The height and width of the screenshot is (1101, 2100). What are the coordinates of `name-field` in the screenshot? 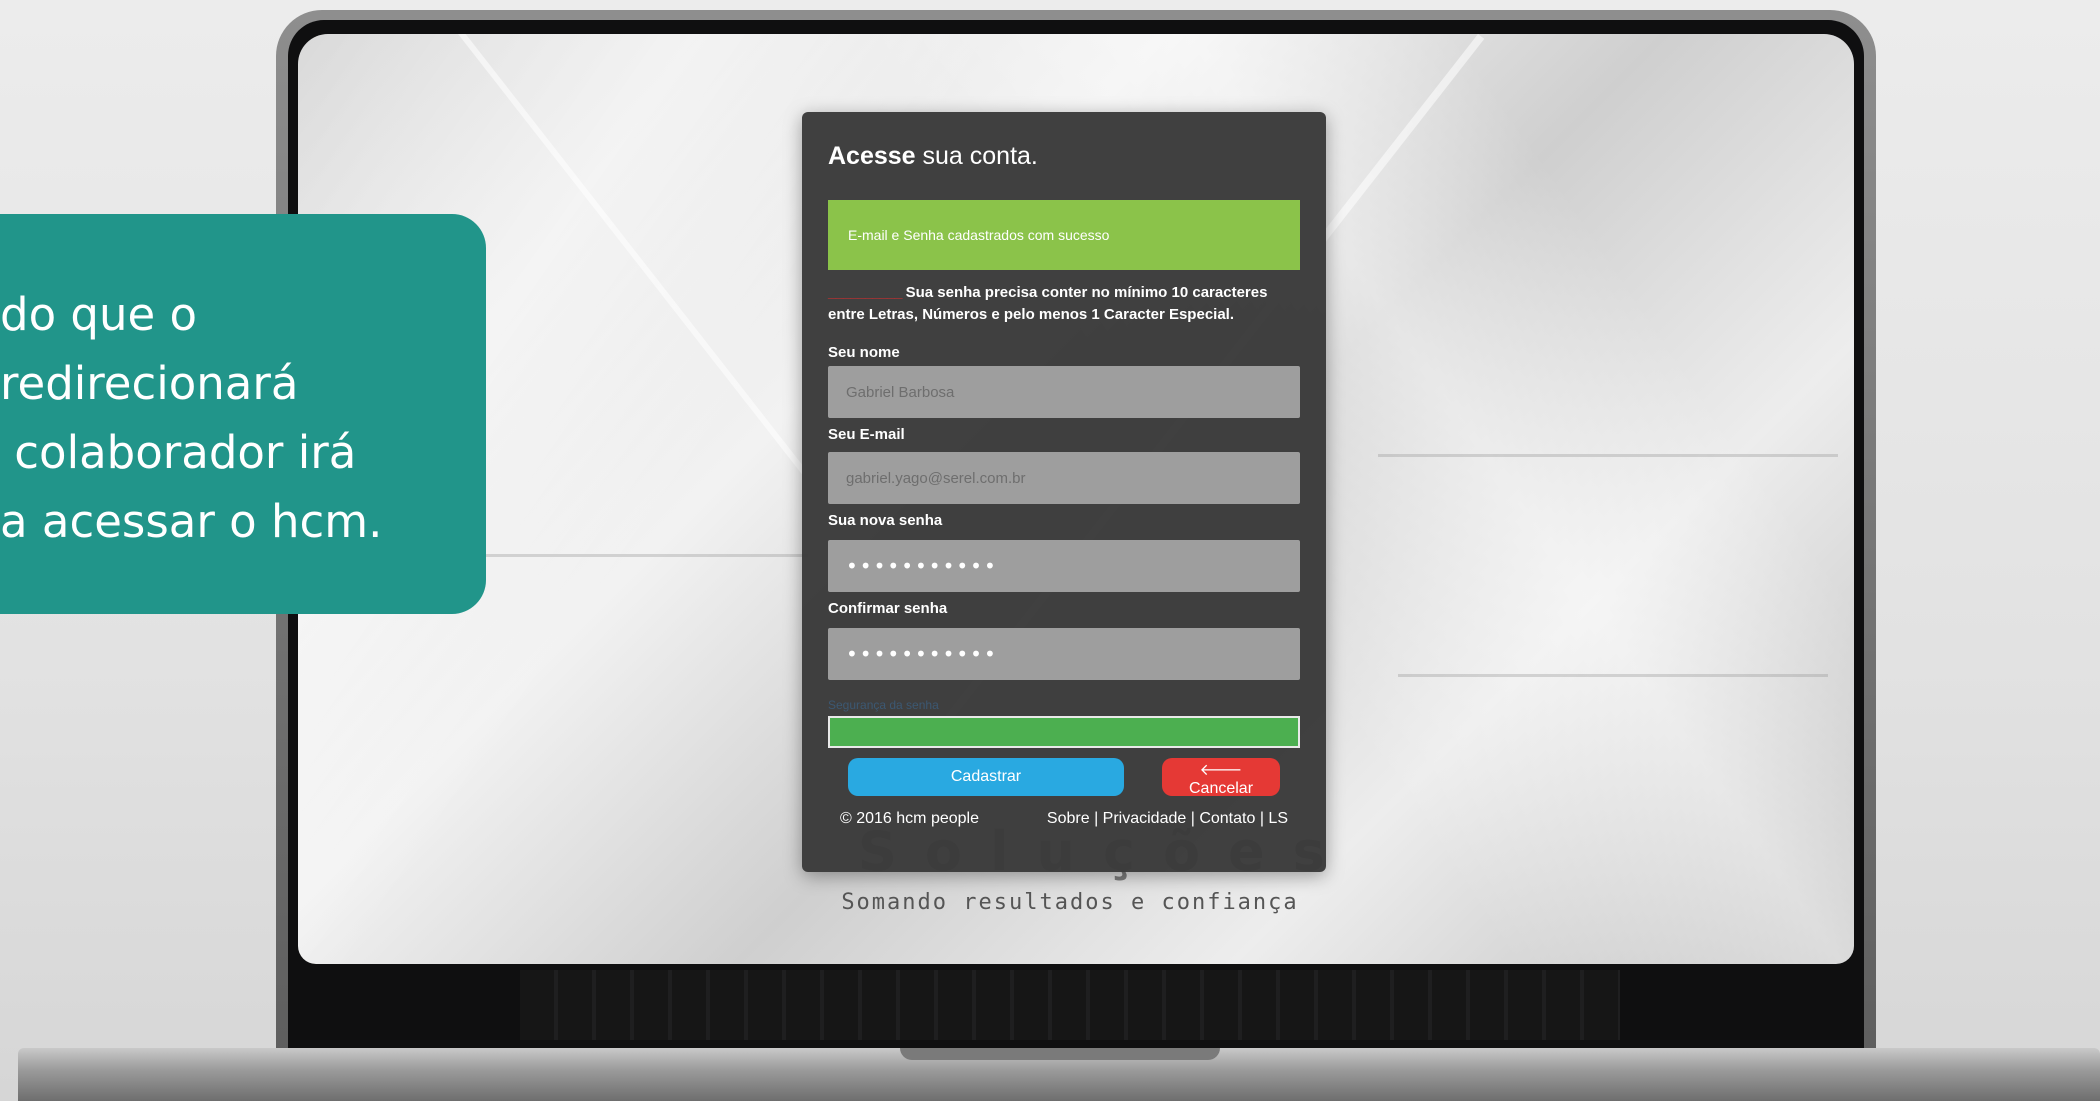 It's located at (1064, 392).